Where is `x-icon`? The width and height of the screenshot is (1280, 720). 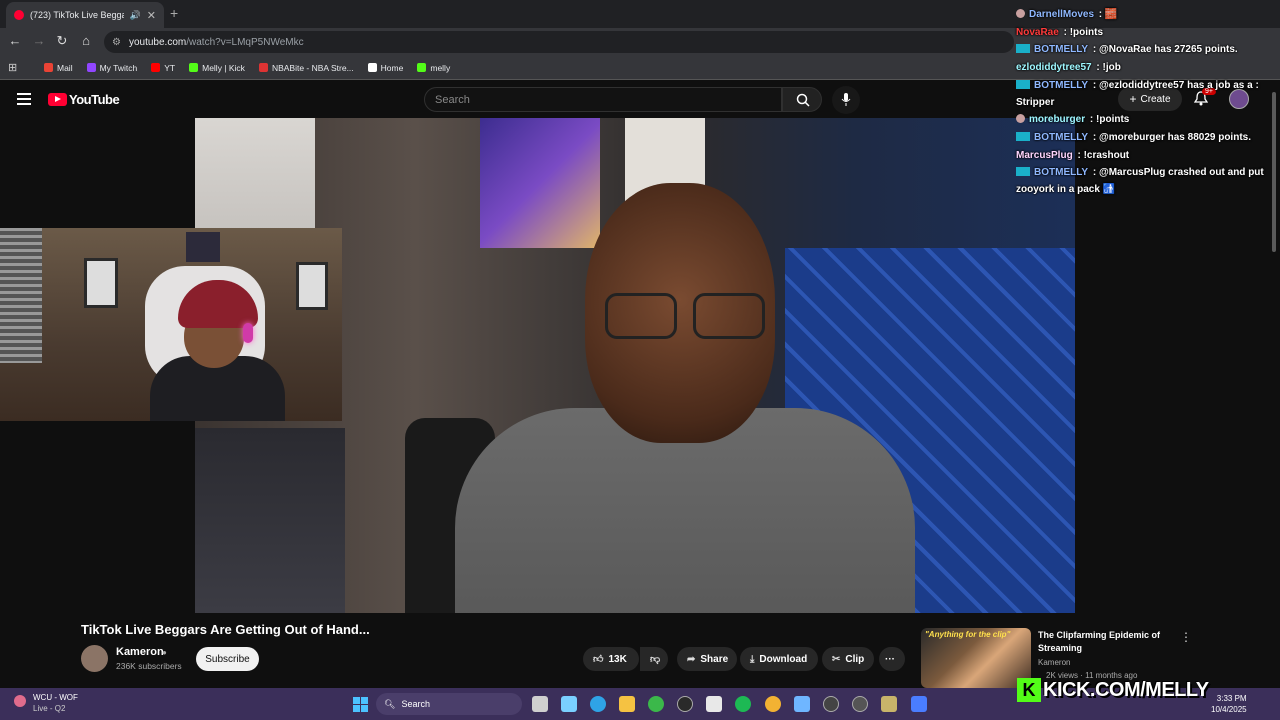 x-icon is located at coordinates (372, 67).